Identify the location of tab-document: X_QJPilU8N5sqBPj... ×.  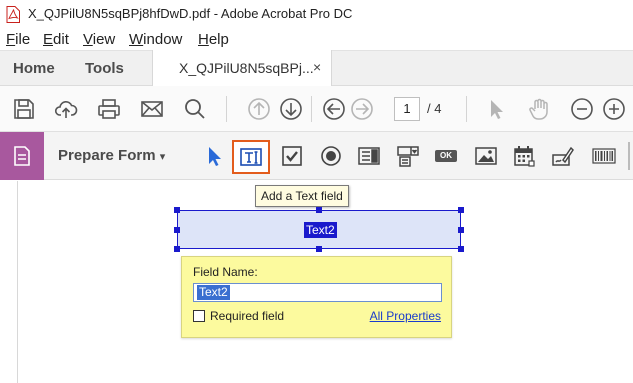
(242, 68).